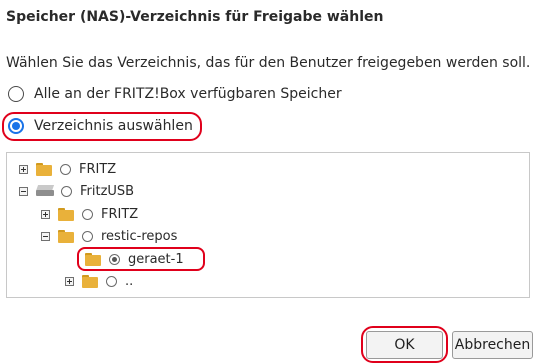  Describe the element at coordinates (99, 281) in the screenshot. I see `tree-node: ..` at that location.